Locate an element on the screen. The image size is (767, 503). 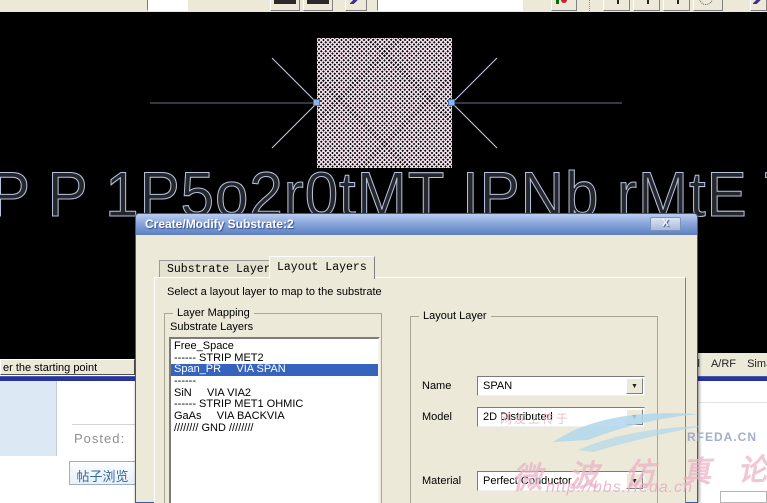
top-toolbar is located at coordinates (383, 6).